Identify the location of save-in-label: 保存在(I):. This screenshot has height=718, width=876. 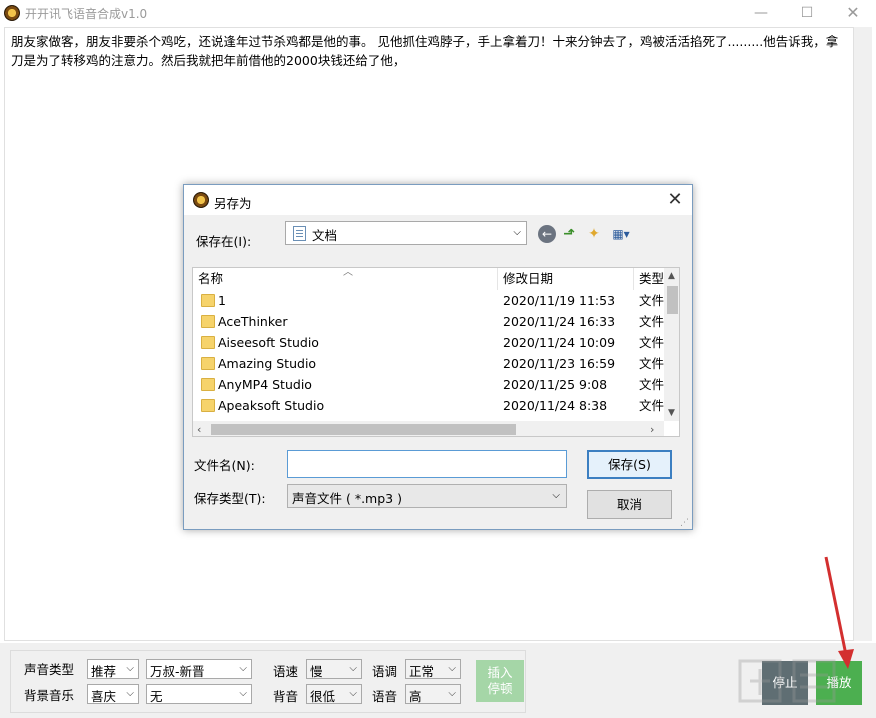
(224, 241).